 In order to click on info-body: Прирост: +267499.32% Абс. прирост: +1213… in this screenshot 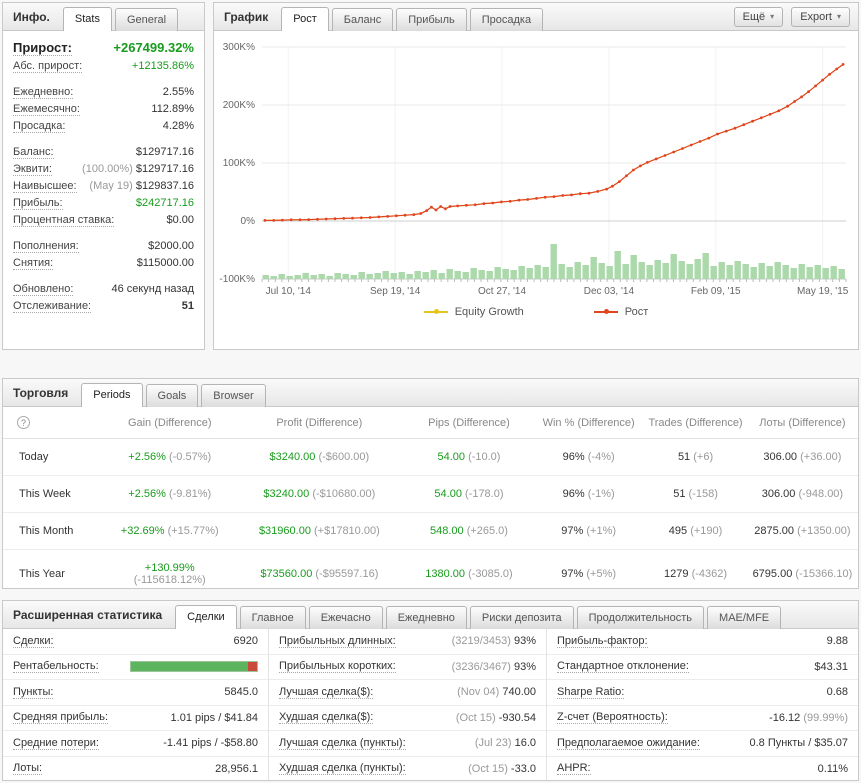, I will do `click(103, 173)`.